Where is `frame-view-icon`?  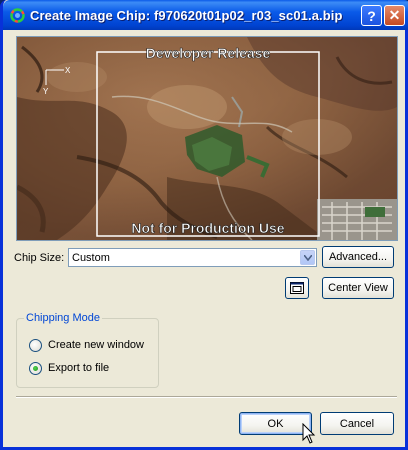 frame-view-icon is located at coordinates (297, 288).